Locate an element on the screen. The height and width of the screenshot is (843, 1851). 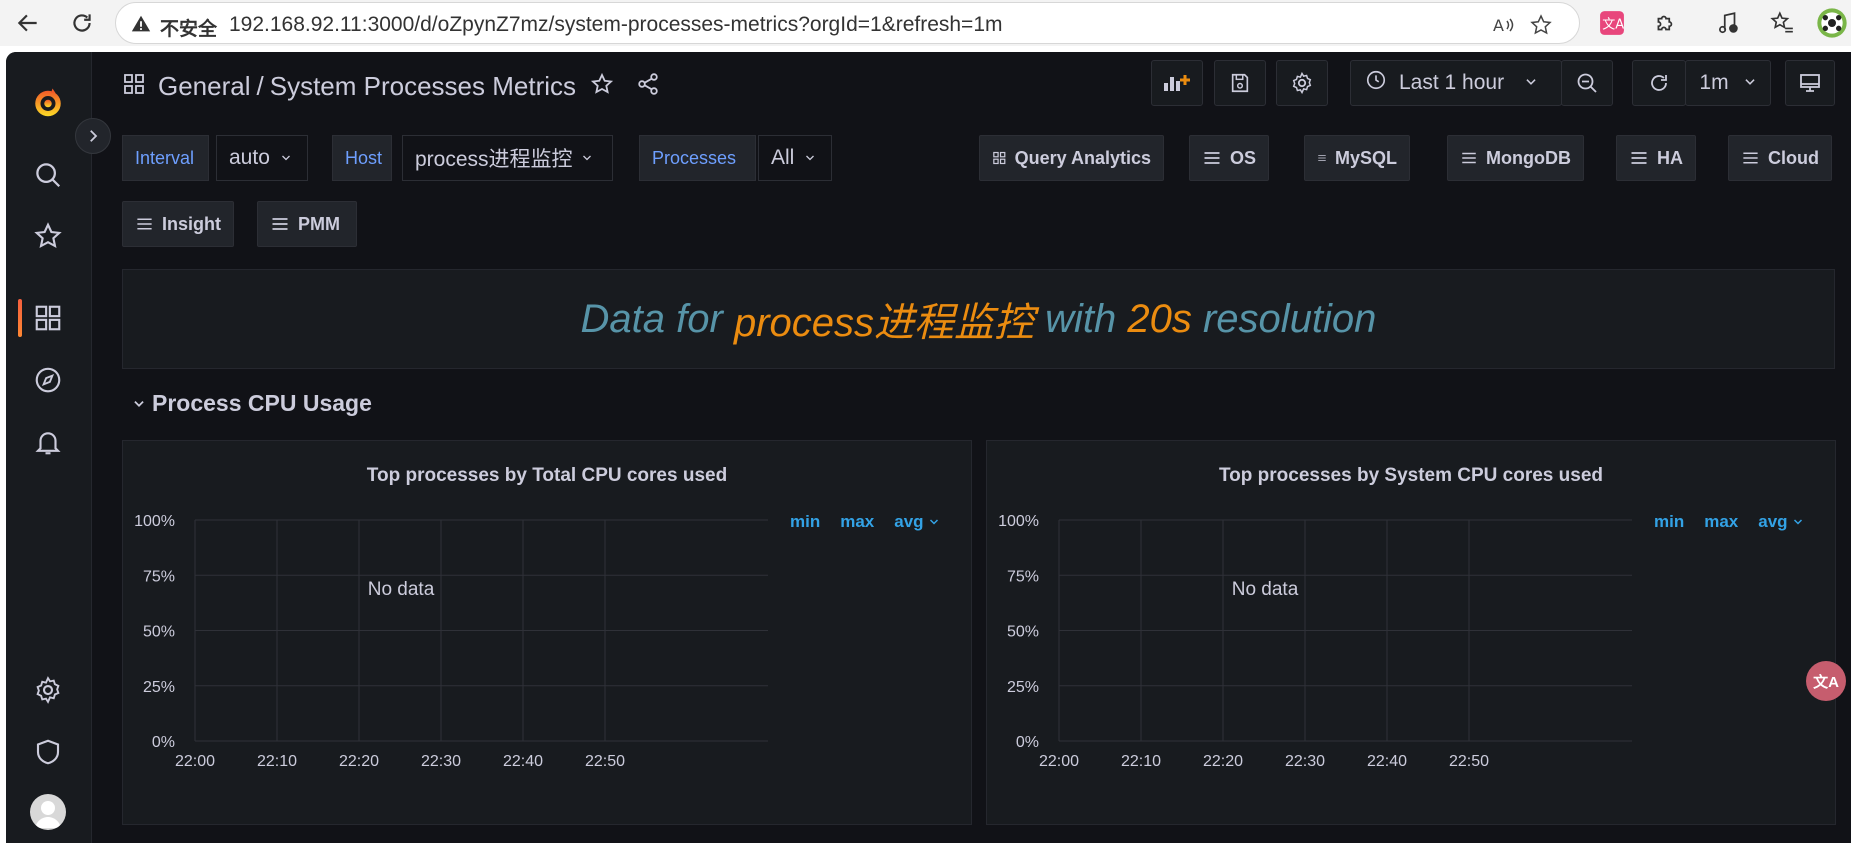
link-mongodb: MongoDB is located at coordinates (1515, 158).